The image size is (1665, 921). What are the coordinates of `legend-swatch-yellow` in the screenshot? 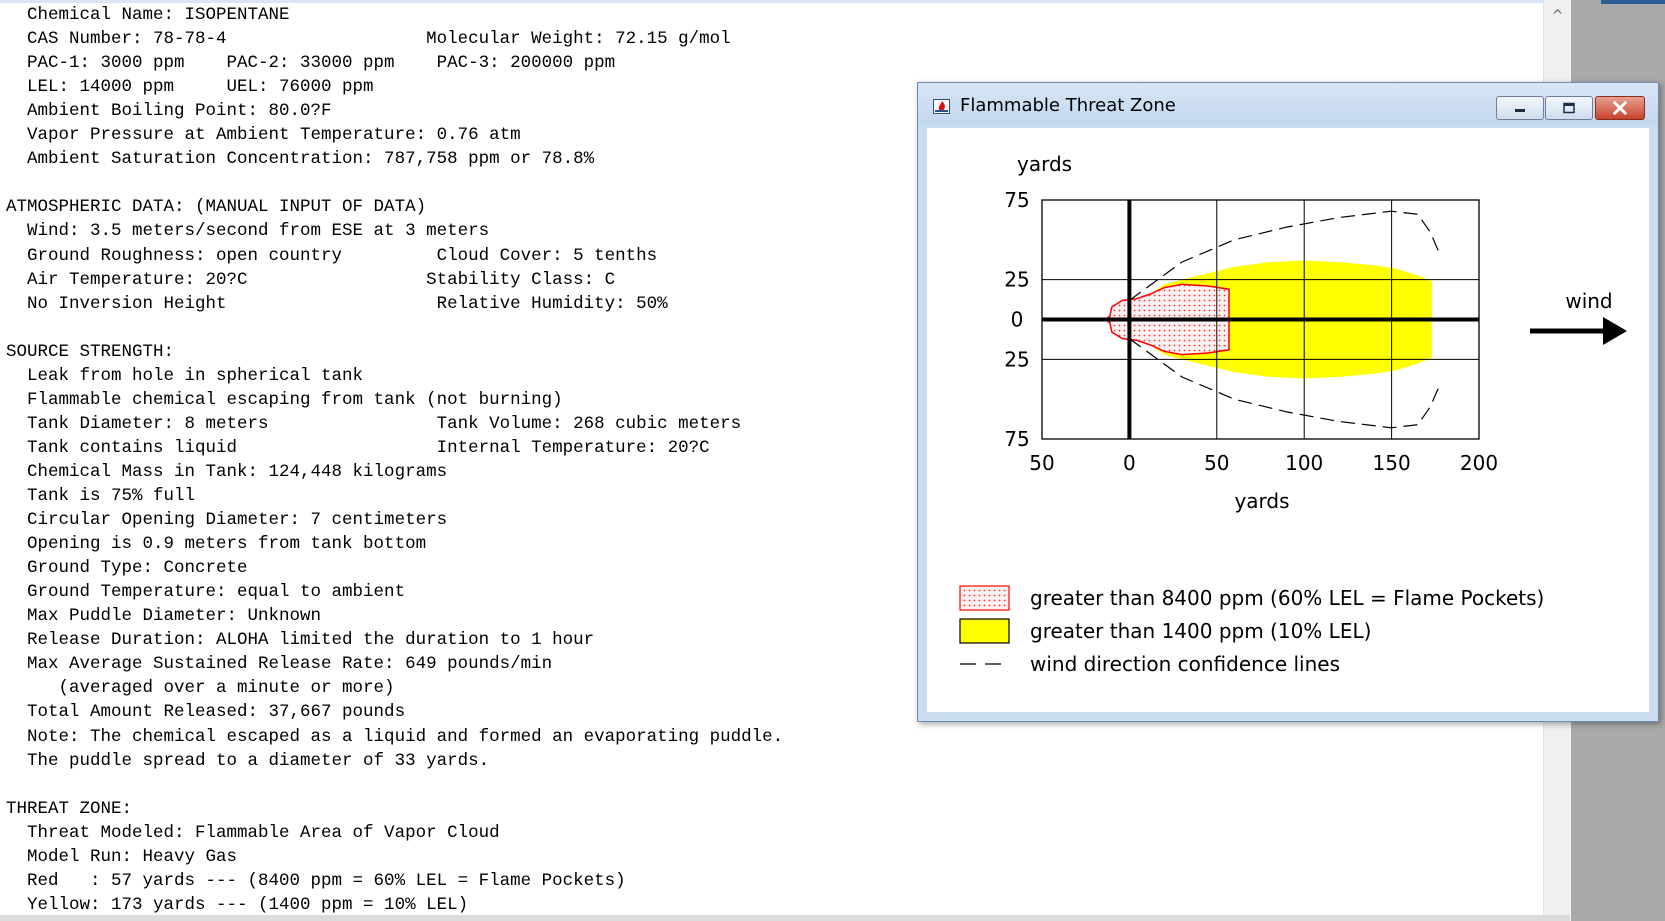 It's located at (984, 631).